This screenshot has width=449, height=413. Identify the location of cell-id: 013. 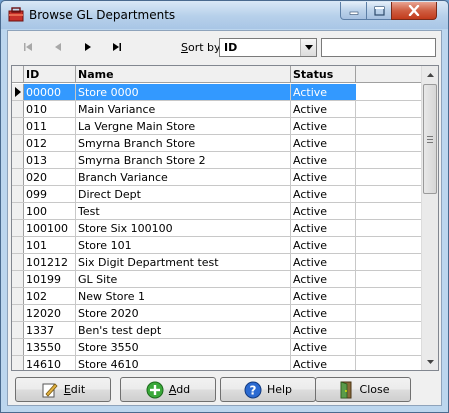
(50, 160).